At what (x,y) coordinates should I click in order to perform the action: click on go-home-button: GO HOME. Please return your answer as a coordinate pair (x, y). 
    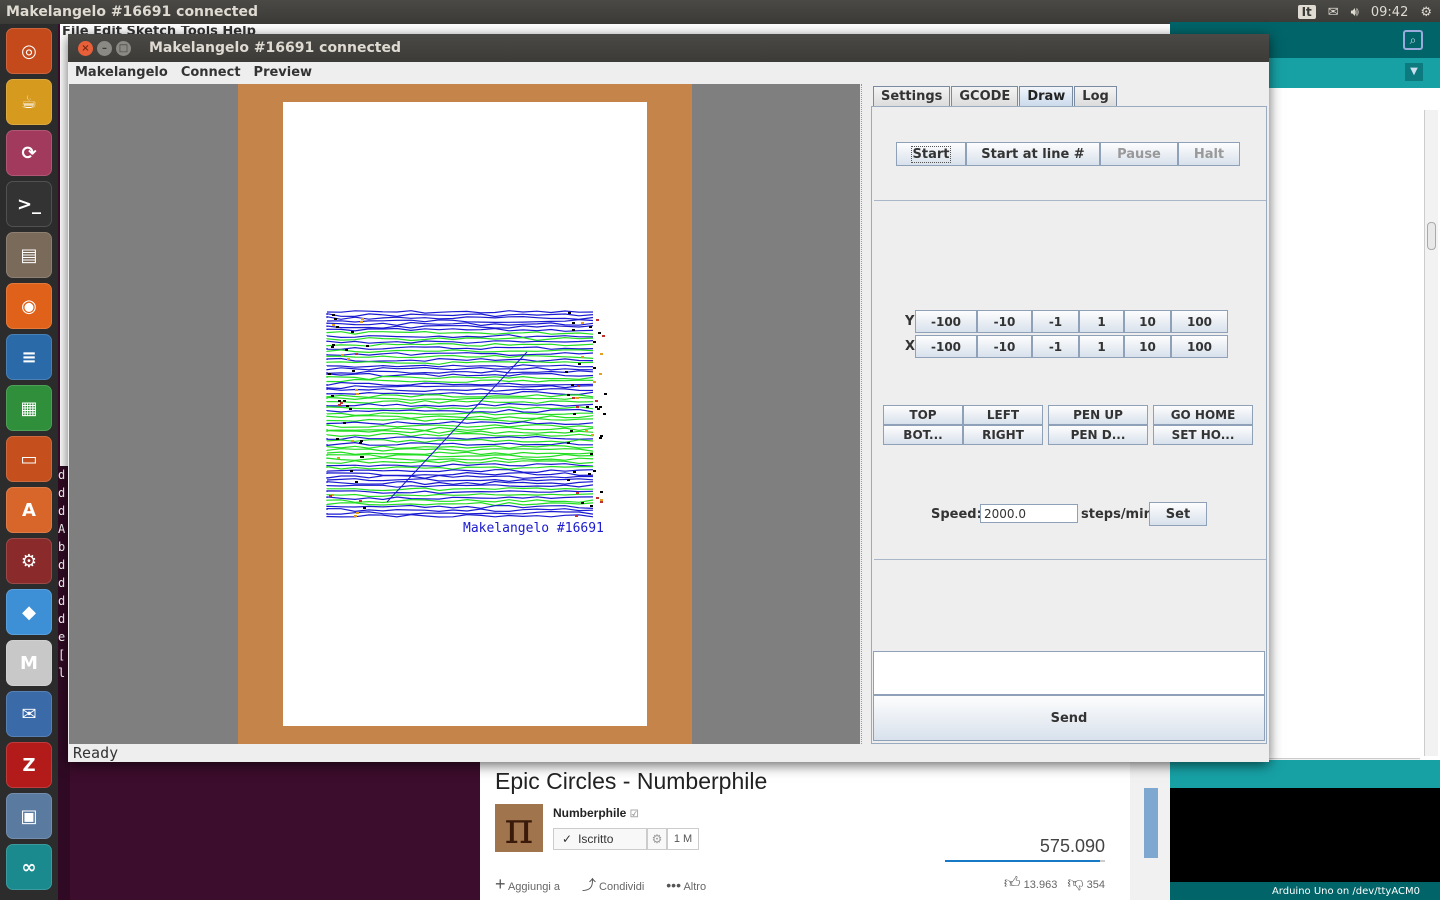
    Looking at the image, I should click on (1203, 415).